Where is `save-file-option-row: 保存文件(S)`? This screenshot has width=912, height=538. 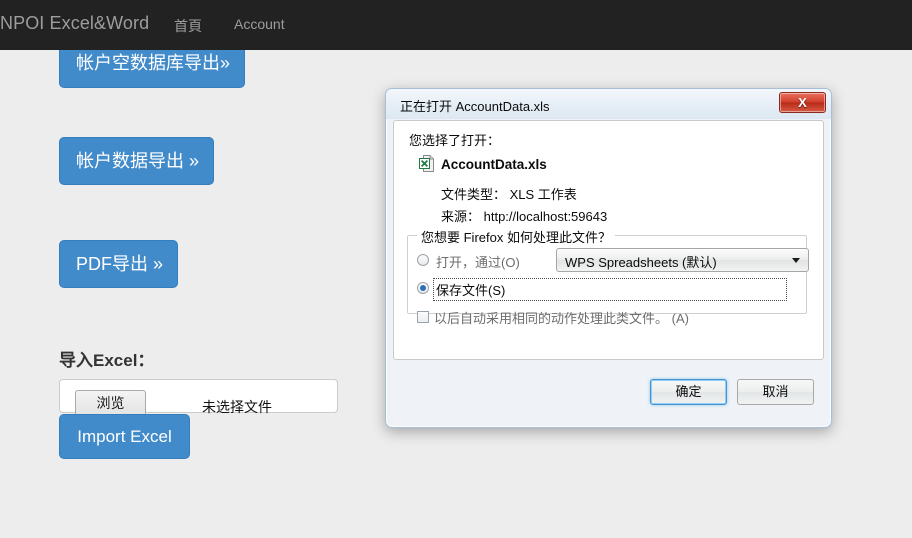
save-file-option-row: 保存文件(S) is located at coordinates (607, 289).